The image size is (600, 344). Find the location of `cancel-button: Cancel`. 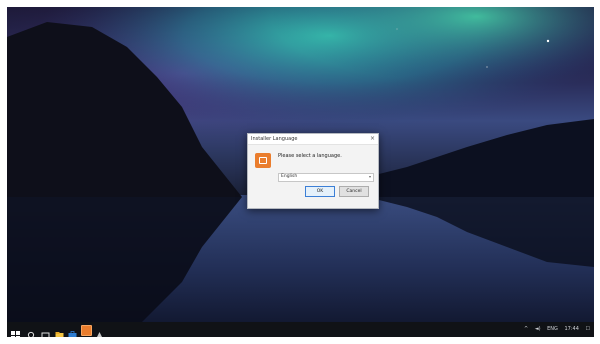

cancel-button: Cancel is located at coordinates (354, 191).